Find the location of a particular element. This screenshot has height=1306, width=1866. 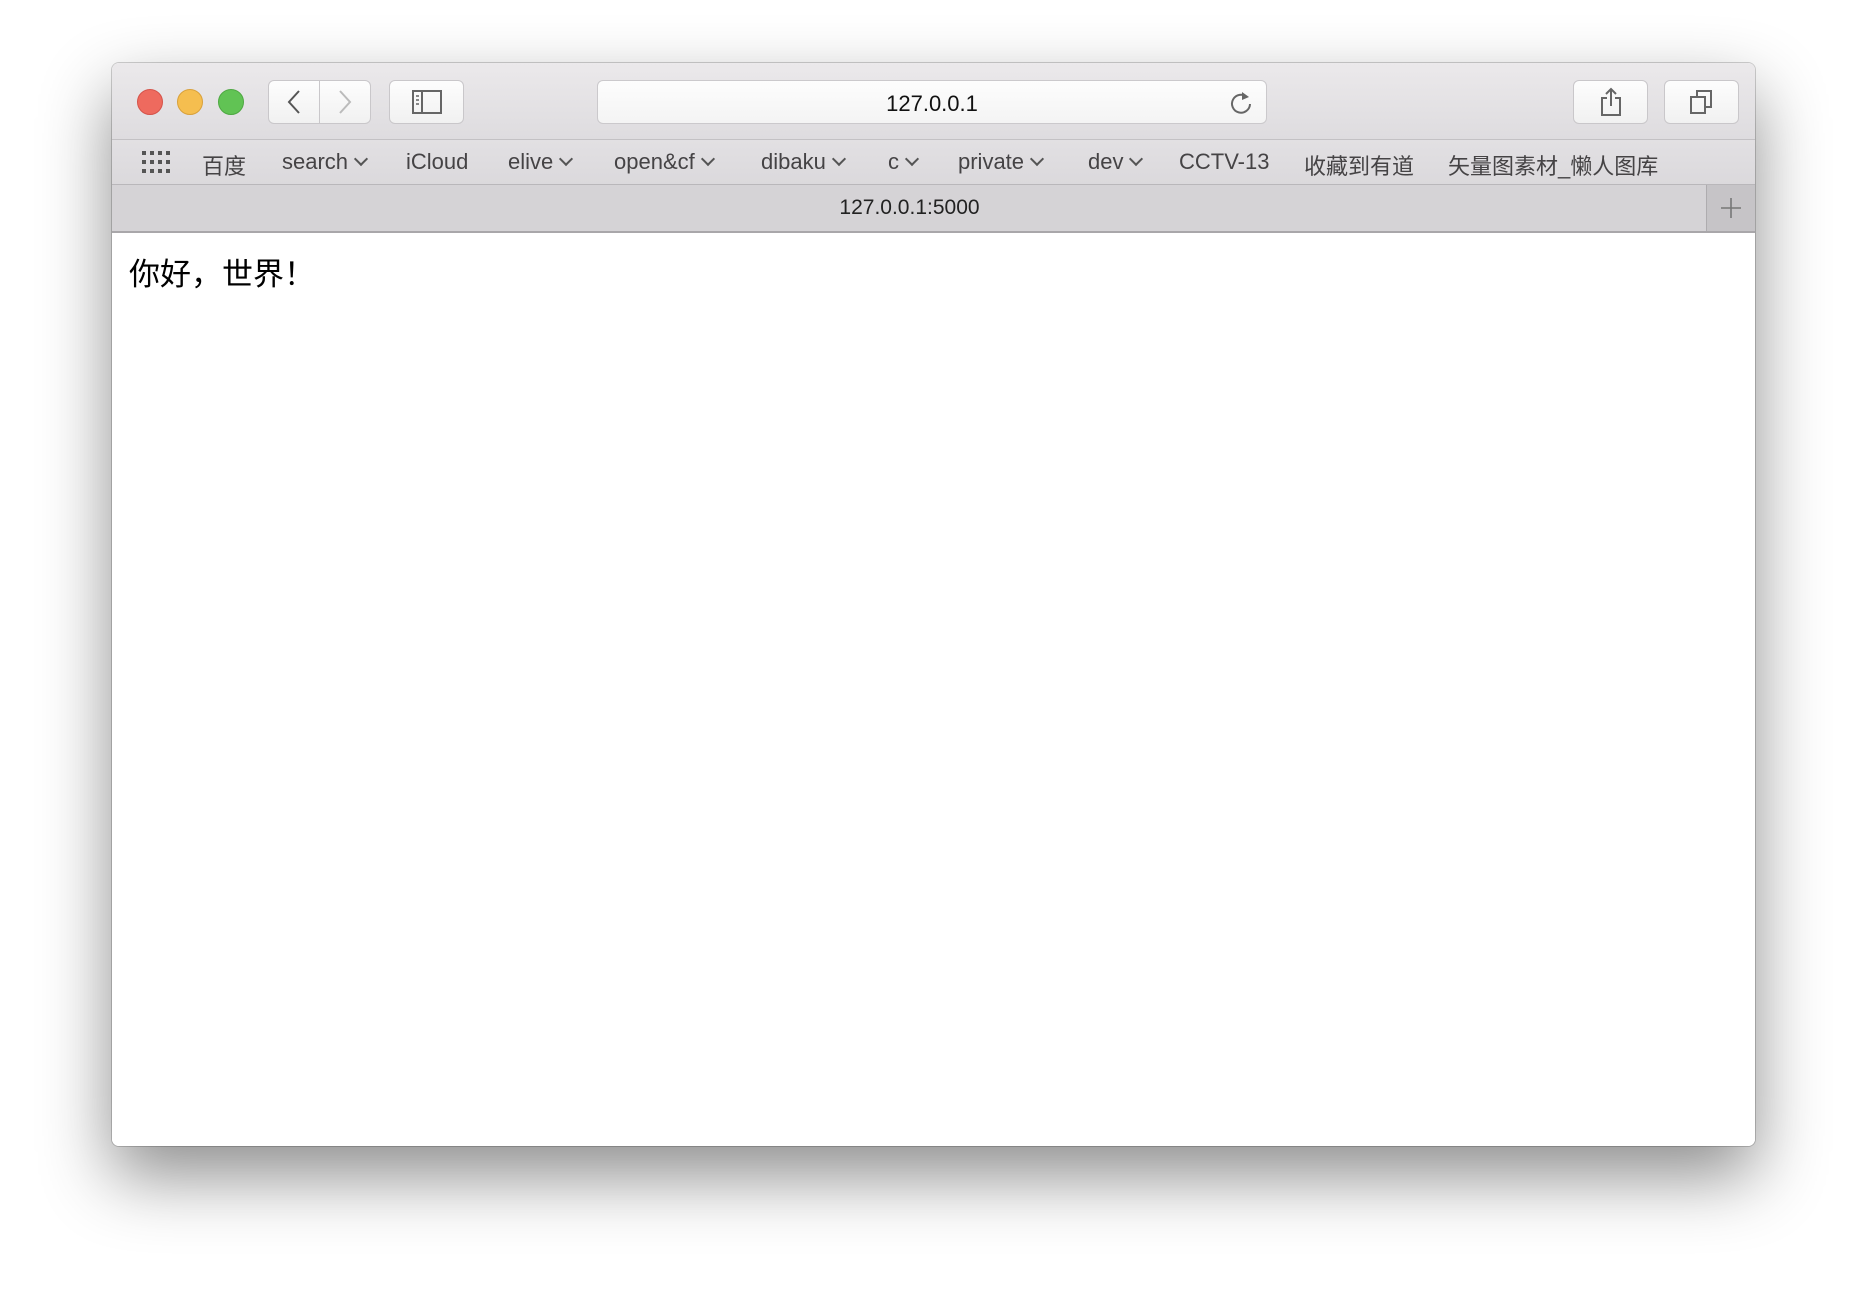

bookmark-dev: dev is located at coordinates (1116, 162).